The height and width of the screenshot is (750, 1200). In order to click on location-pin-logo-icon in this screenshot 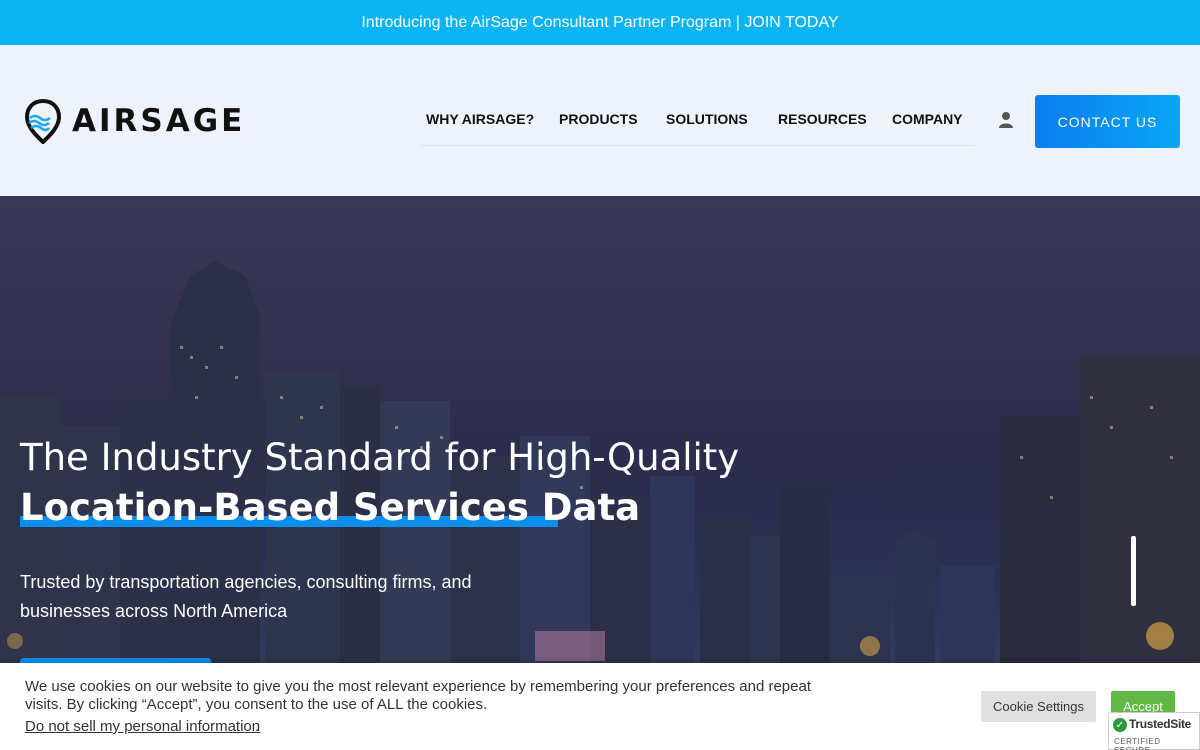, I will do `click(43, 121)`.